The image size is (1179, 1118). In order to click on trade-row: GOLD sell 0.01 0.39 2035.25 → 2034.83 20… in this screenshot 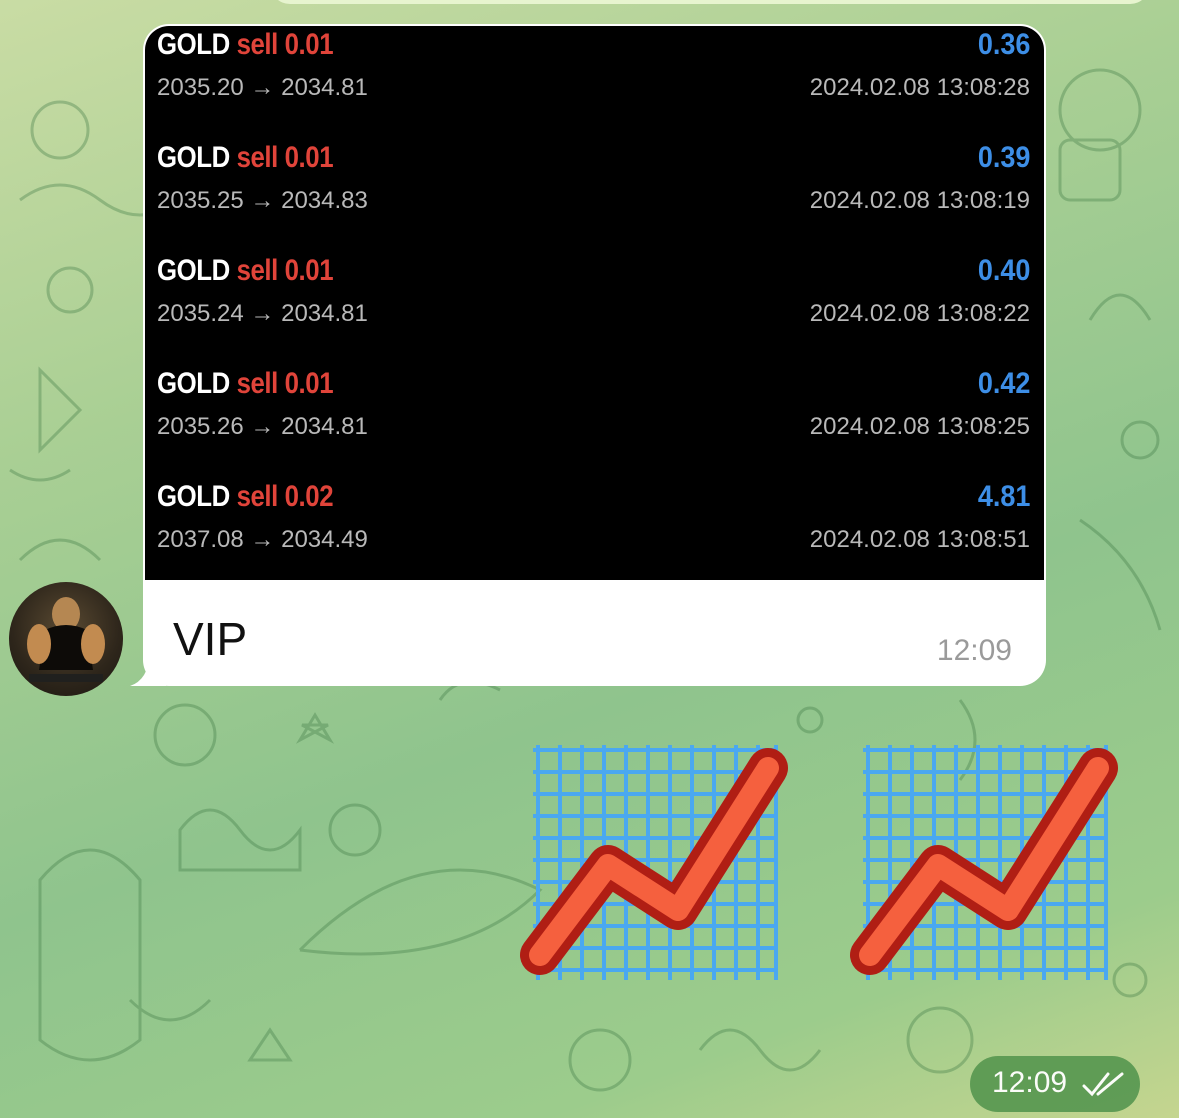, I will do `click(594, 195)`.